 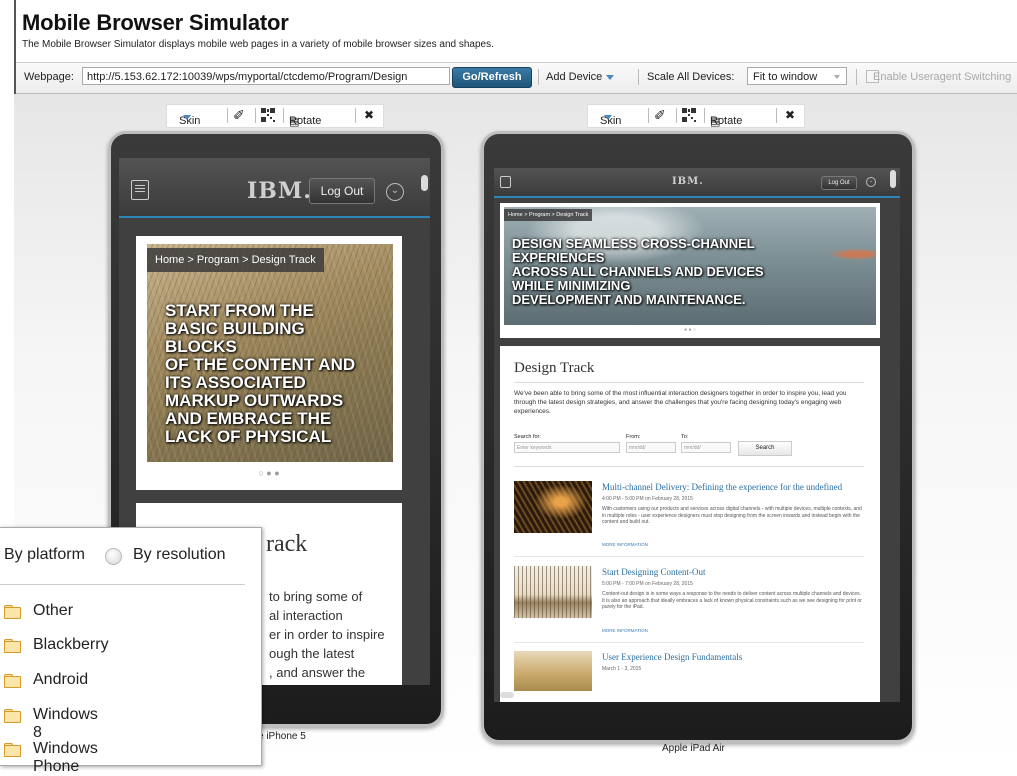 I want to click on add-device-button: Add Device, so click(x=580, y=77).